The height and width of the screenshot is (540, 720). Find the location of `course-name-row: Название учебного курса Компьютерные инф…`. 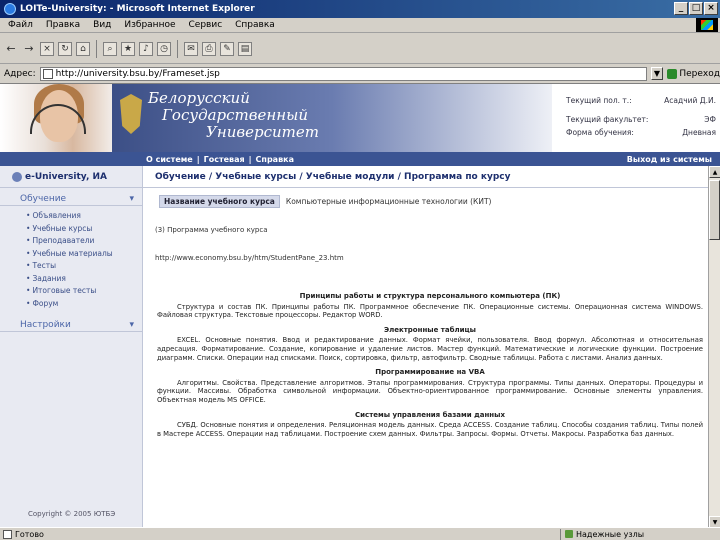

course-name-row: Название учебного курса Компьютерные инф… is located at coordinates (433, 201).